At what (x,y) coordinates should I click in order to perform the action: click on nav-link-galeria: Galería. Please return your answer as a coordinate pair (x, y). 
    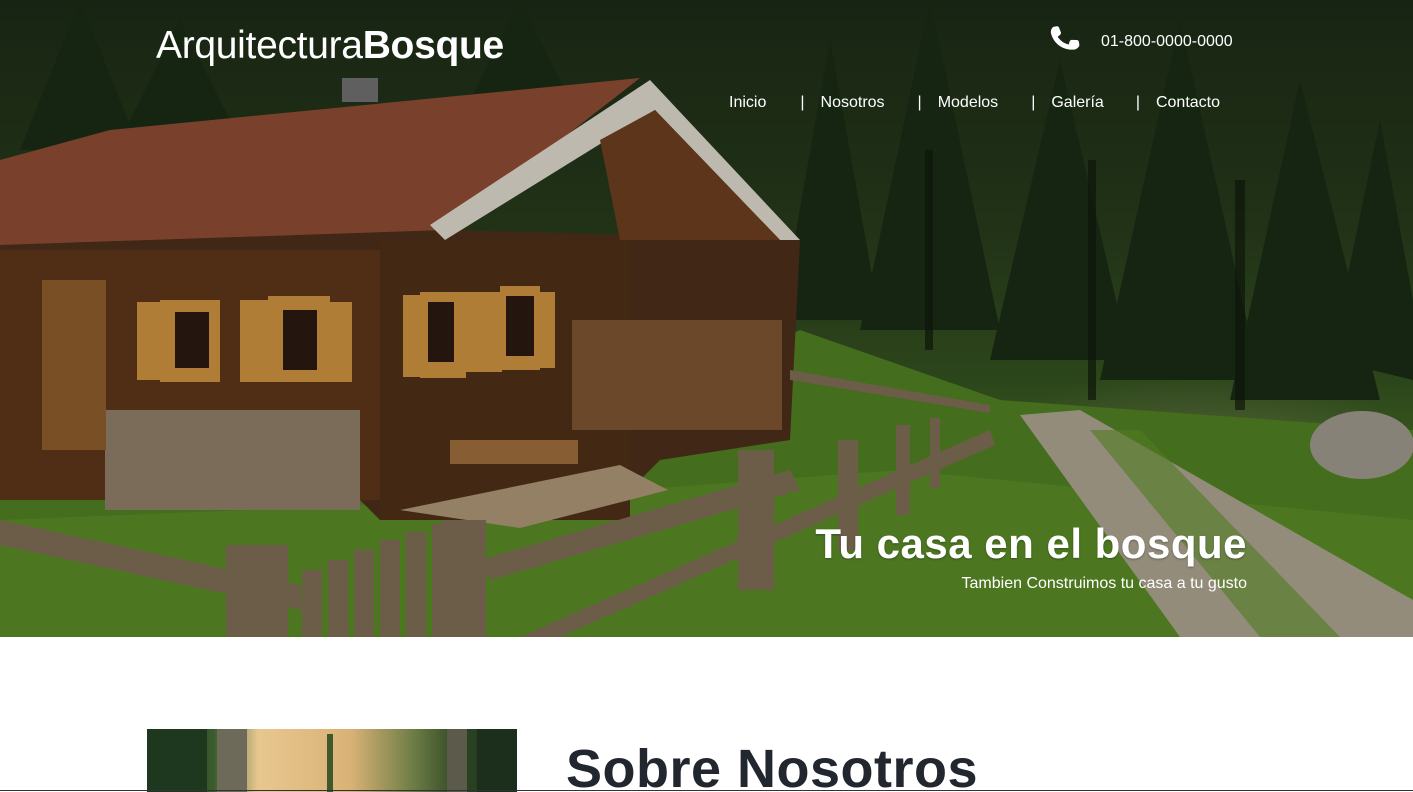
    Looking at the image, I should click on (1077, 103).